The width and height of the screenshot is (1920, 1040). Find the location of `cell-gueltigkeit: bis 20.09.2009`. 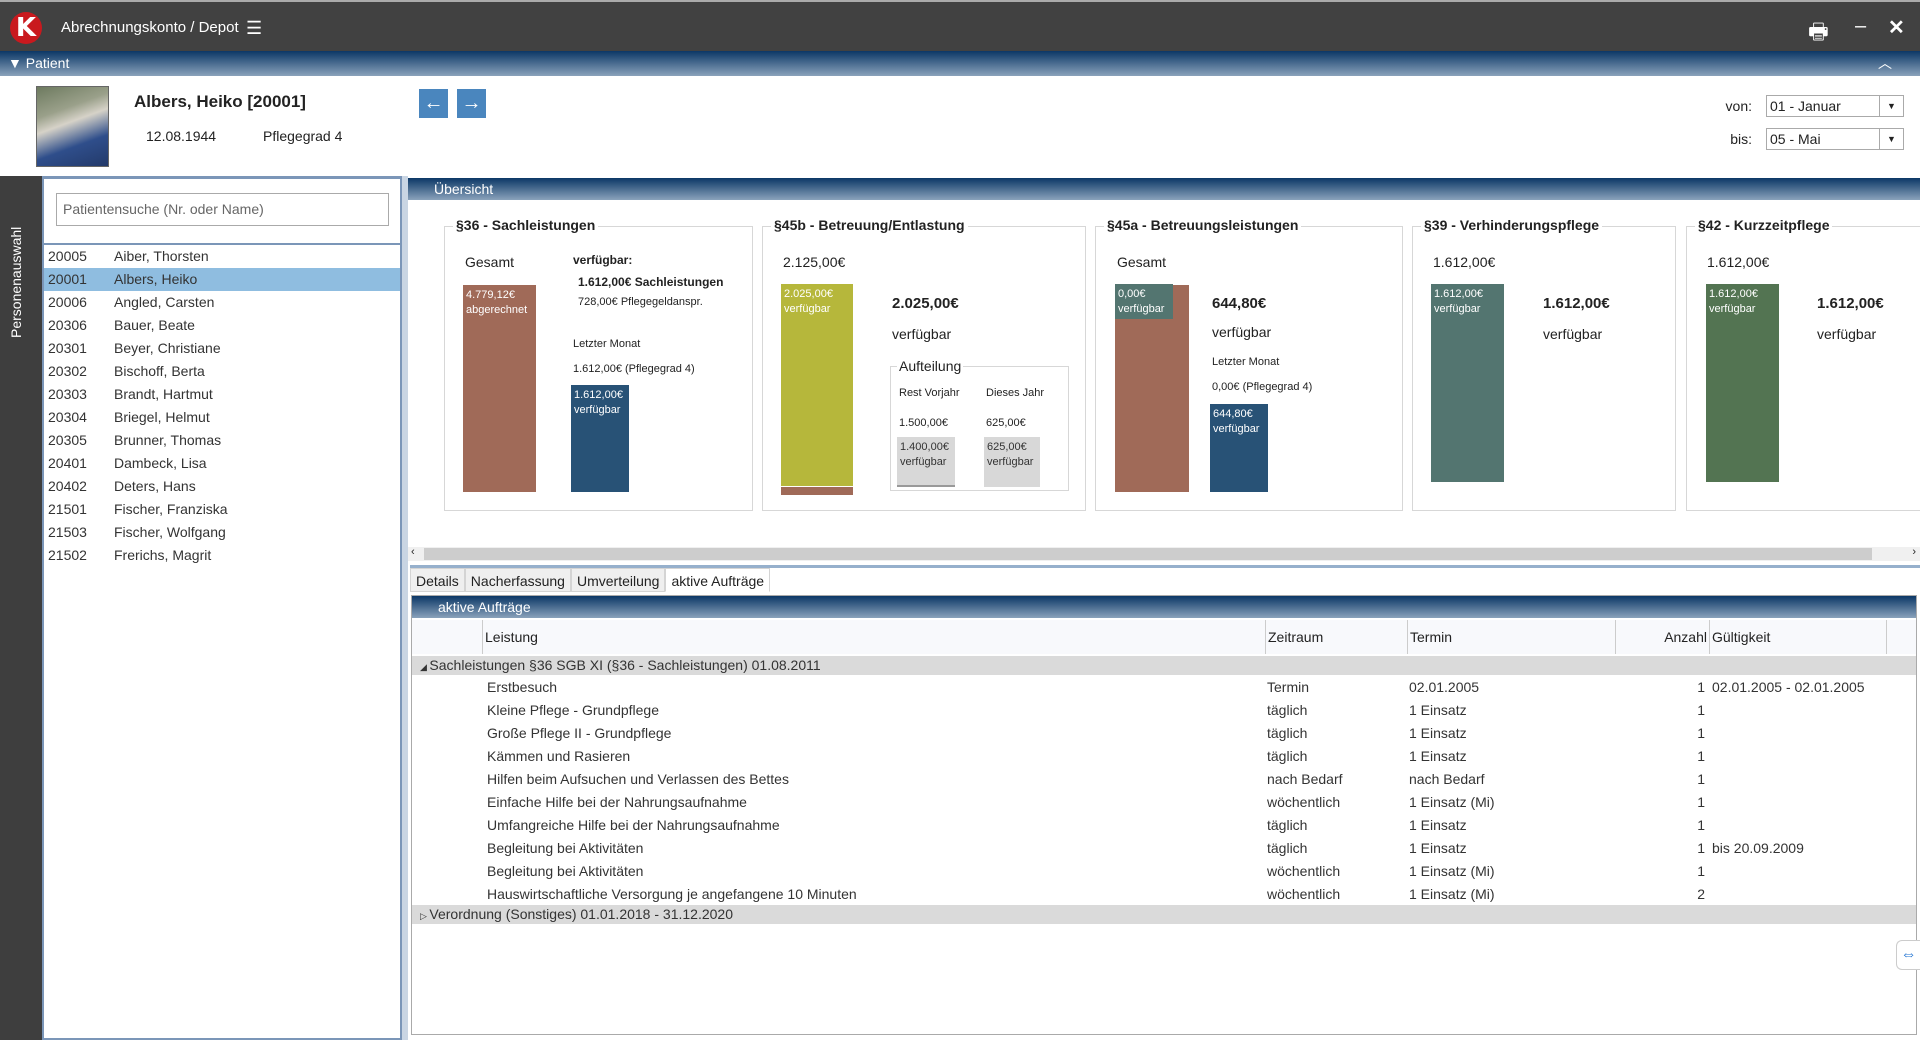

cell-gueltigkeit: bis 20.09.2009 is located at coordinates (1758, 848).